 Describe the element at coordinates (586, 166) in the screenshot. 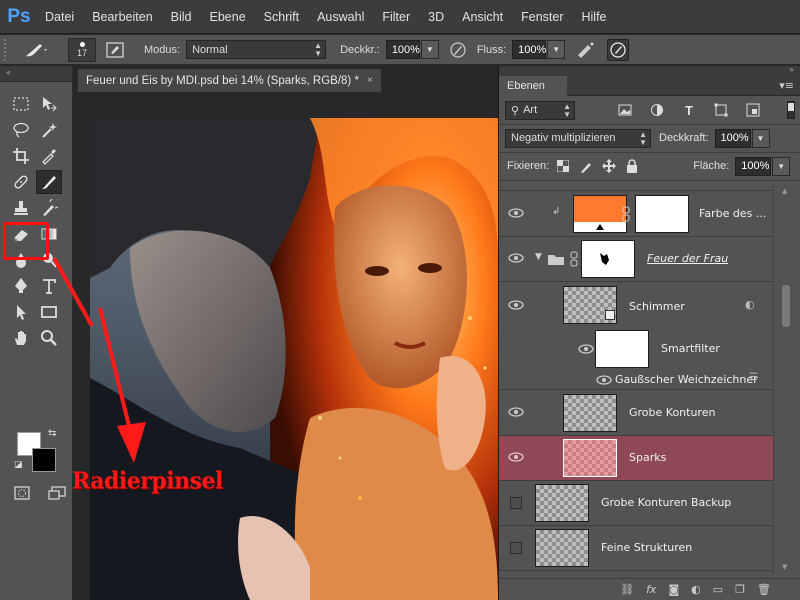

I see `lock-pixels-button` at that location.